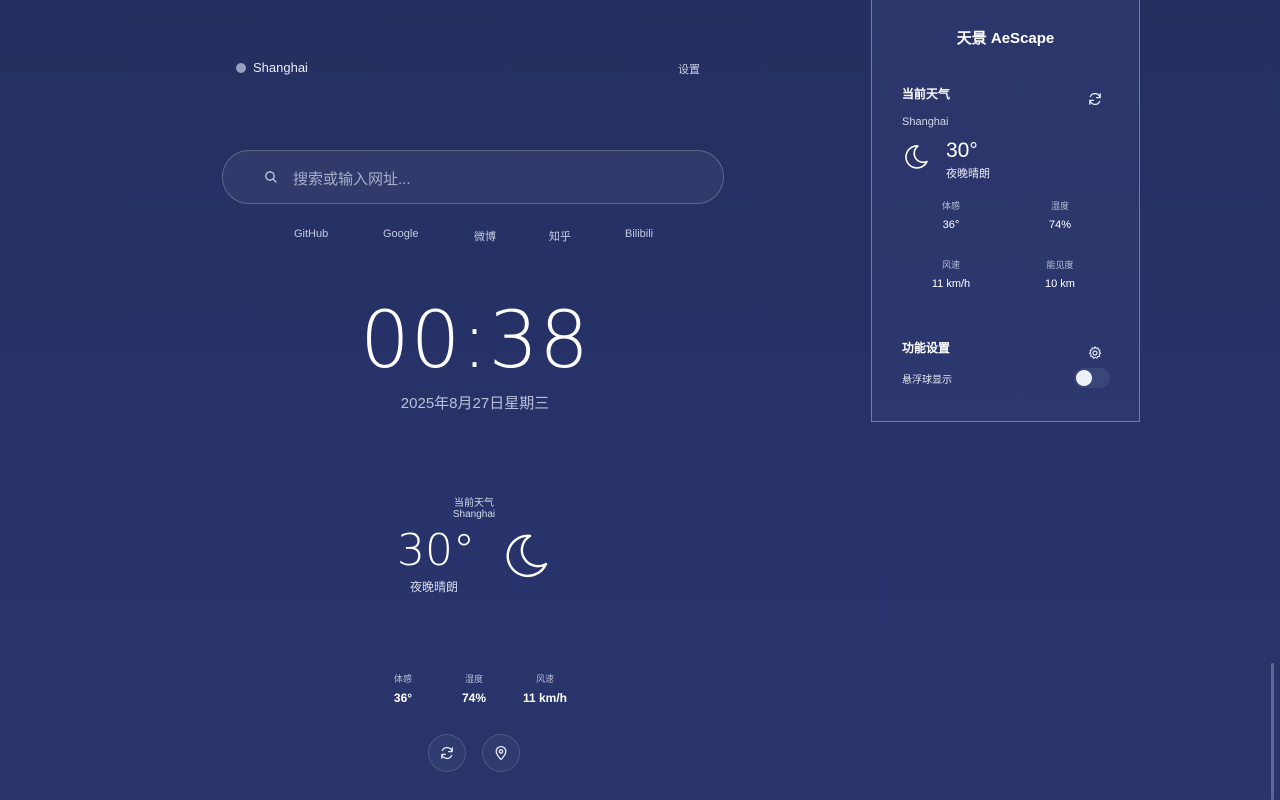 The height and width of the screenshot is (800, 1280). Describe the element at coordinates (1060, 284) in the screenshot. I see `stat-value: 10 km` at that location.